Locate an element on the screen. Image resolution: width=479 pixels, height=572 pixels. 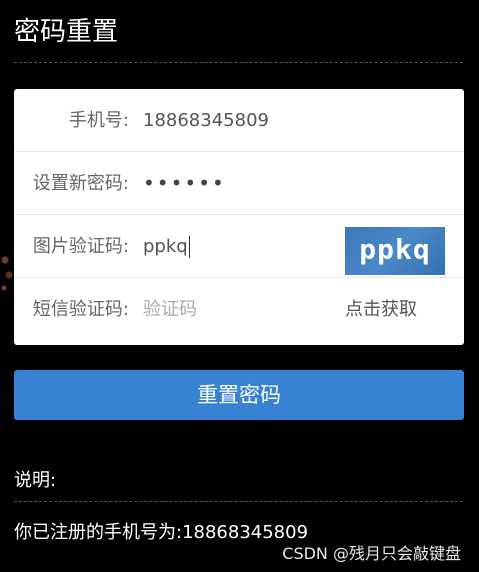
image-captcha-row: 图片验证码: ppkq ppkq is located at coordinates (239, 246).